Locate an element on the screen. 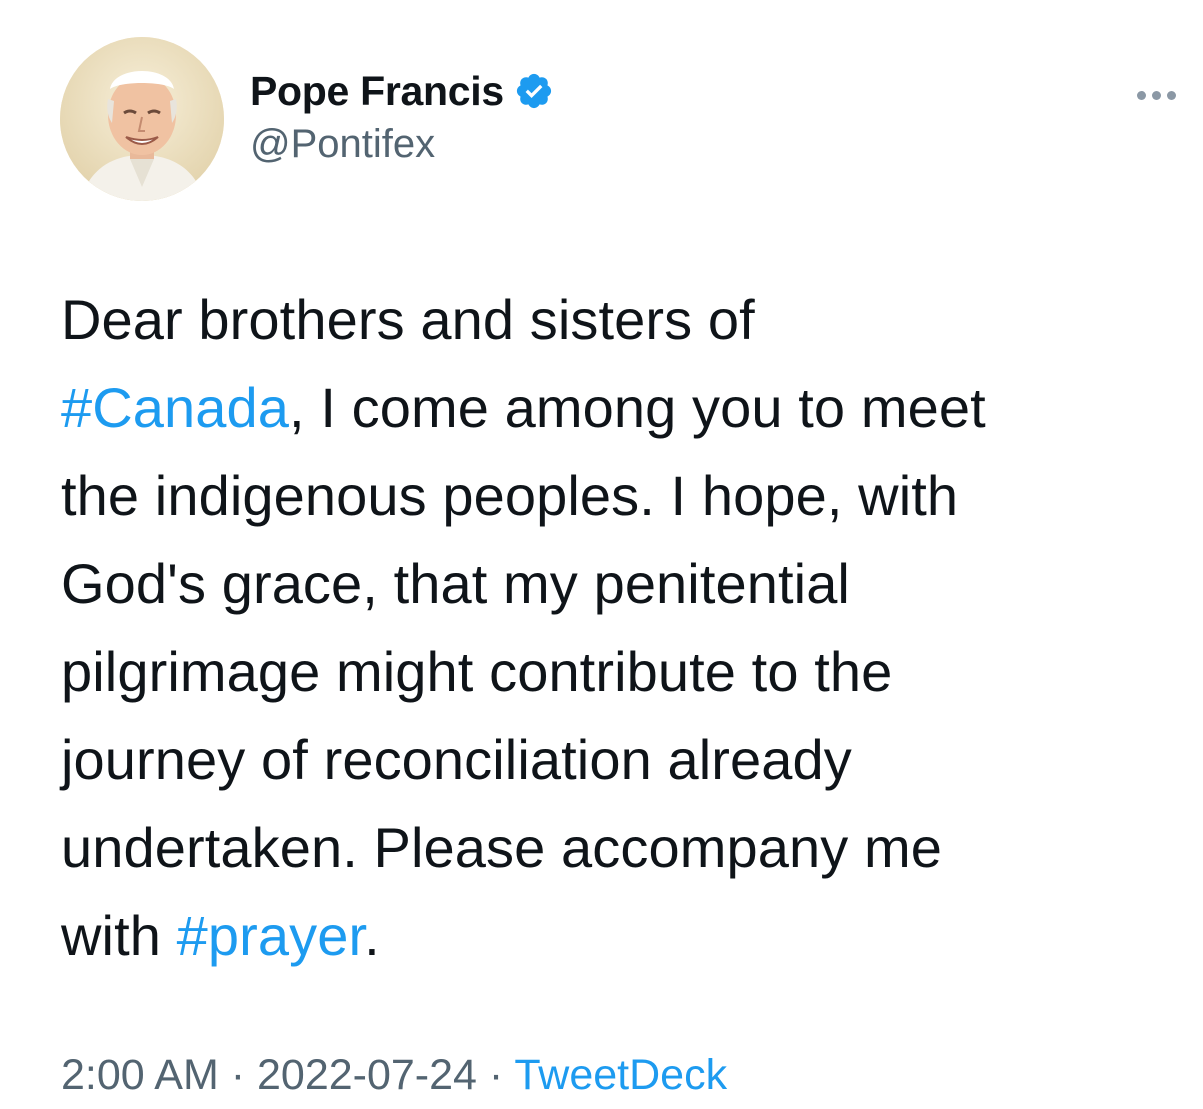 This screenshot has width=1203, height=1109. author-avatar is located at coordinates (142, 119).